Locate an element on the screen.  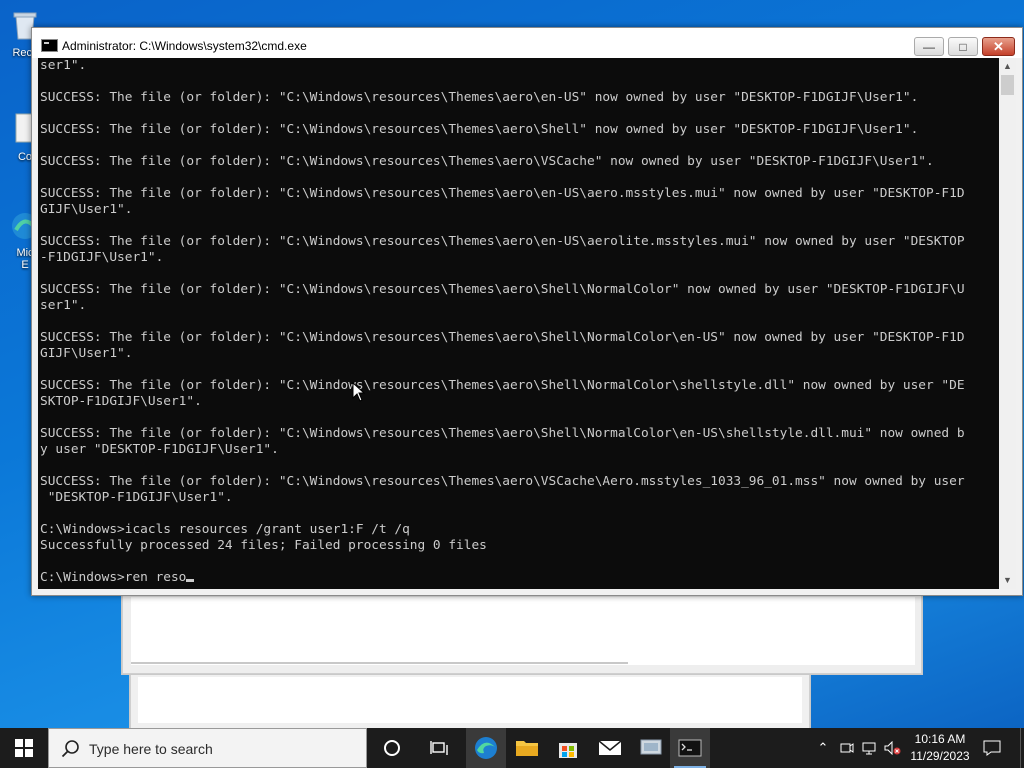
windows-logo-icon is located at coordinates (24, 748).